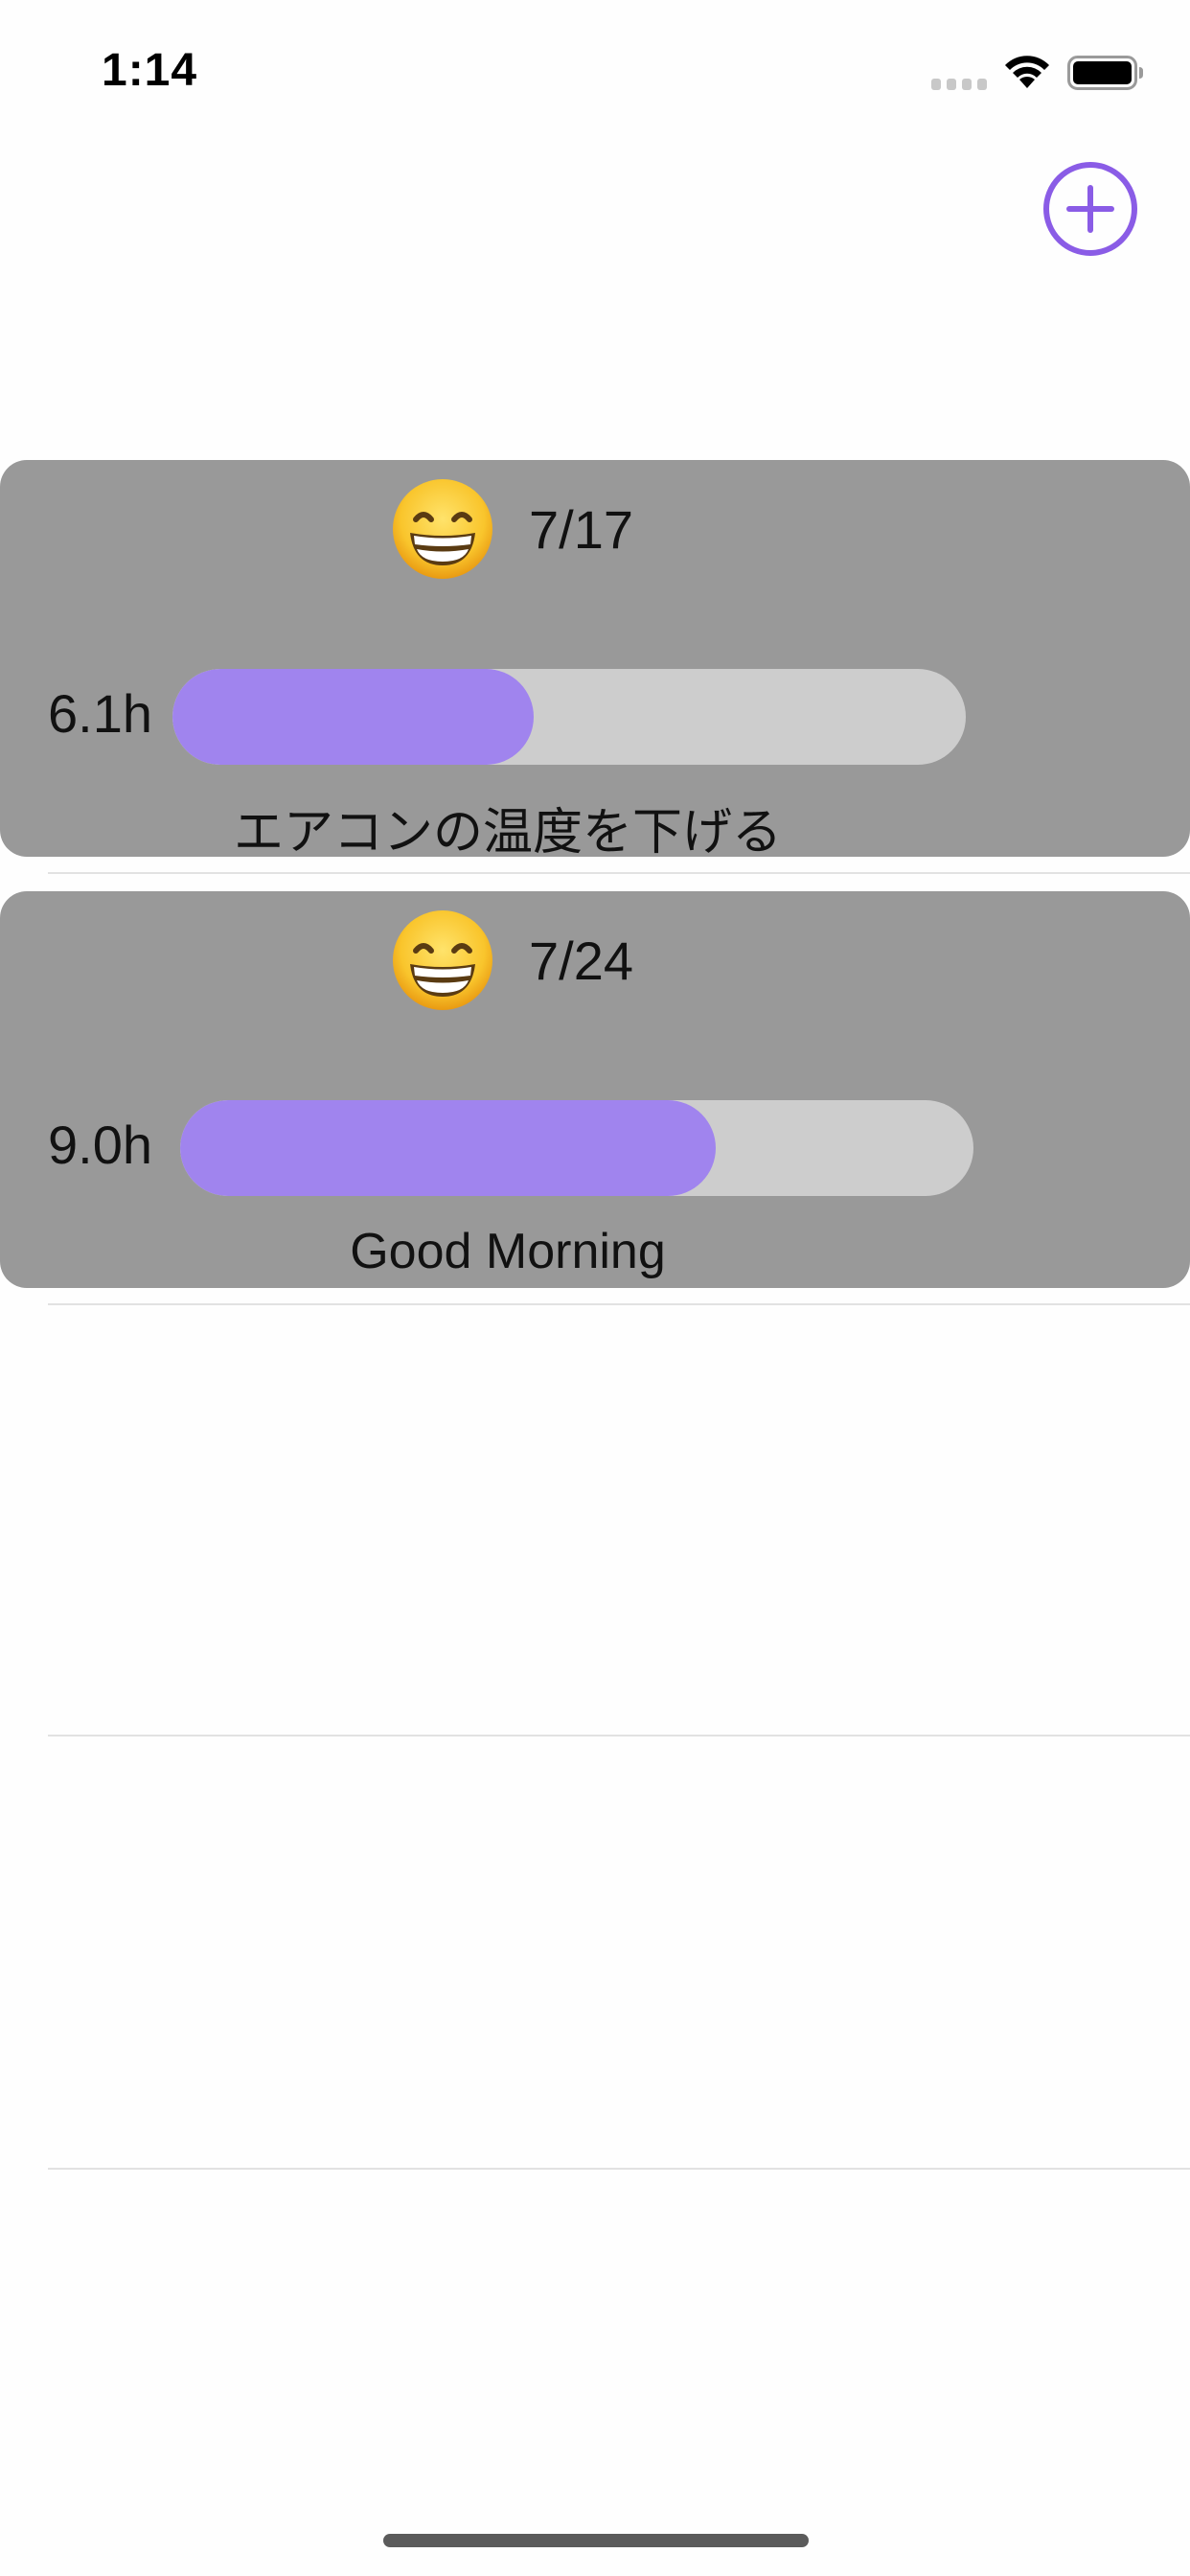 The image size is (1190, 2576). I want to click on sleep-hours: 6.1h, so click(100, 713).